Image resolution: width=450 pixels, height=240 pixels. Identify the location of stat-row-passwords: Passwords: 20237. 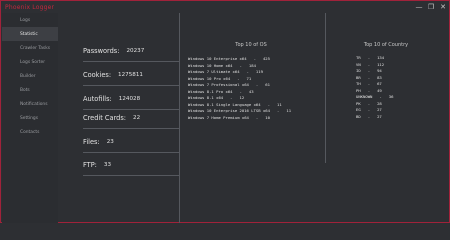
(131, 51).